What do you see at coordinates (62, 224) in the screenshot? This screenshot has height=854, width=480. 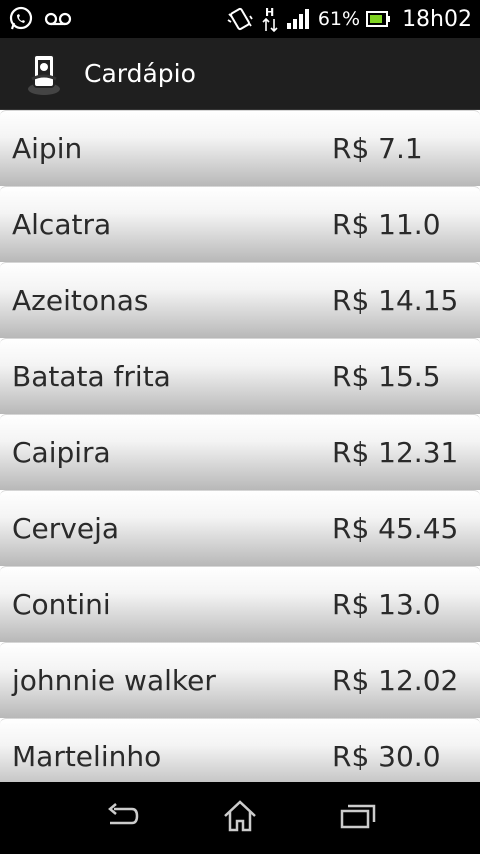 I see `item-name: Alcatra` at bounding box center [62, 224].